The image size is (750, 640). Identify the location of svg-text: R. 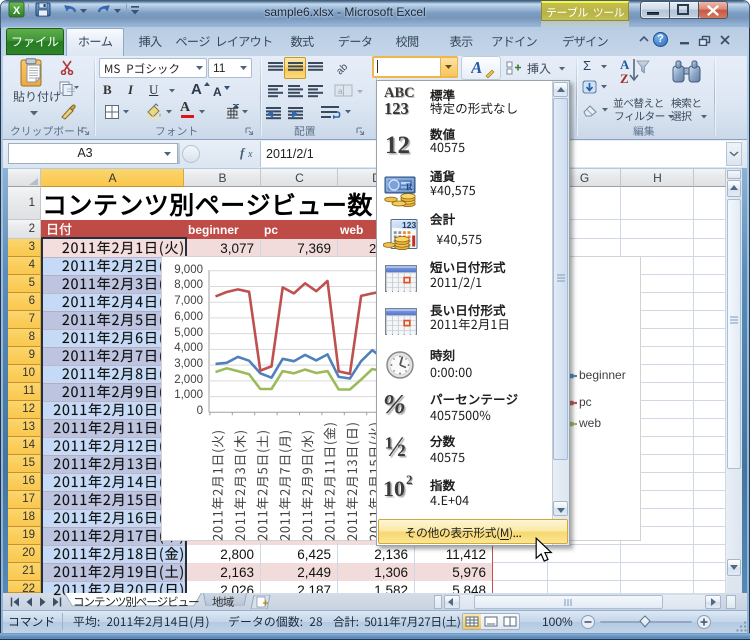
(409, 187).